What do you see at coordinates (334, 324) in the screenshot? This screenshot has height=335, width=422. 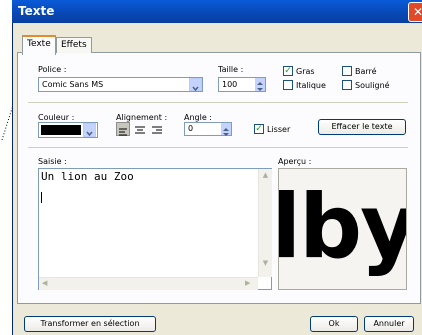 I see `ok-button: Ok` at bounding box center [334, 324].